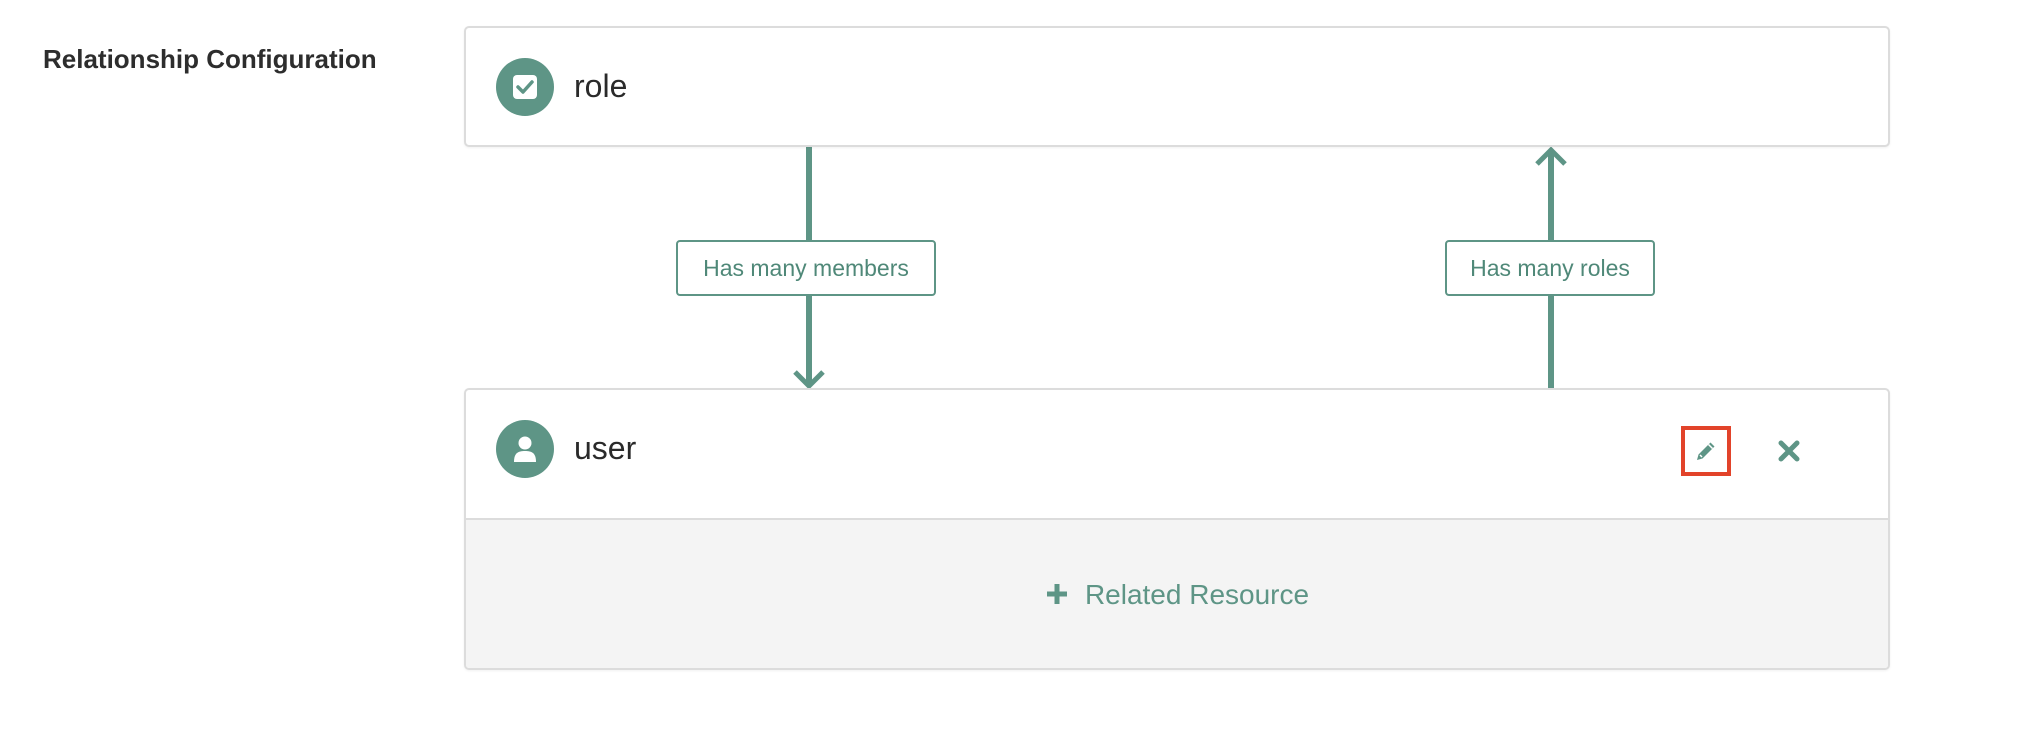 This screenshot has height=734, width=2032. I want to click on add-related-resource-button: Related Resource, so click(1177, 595).